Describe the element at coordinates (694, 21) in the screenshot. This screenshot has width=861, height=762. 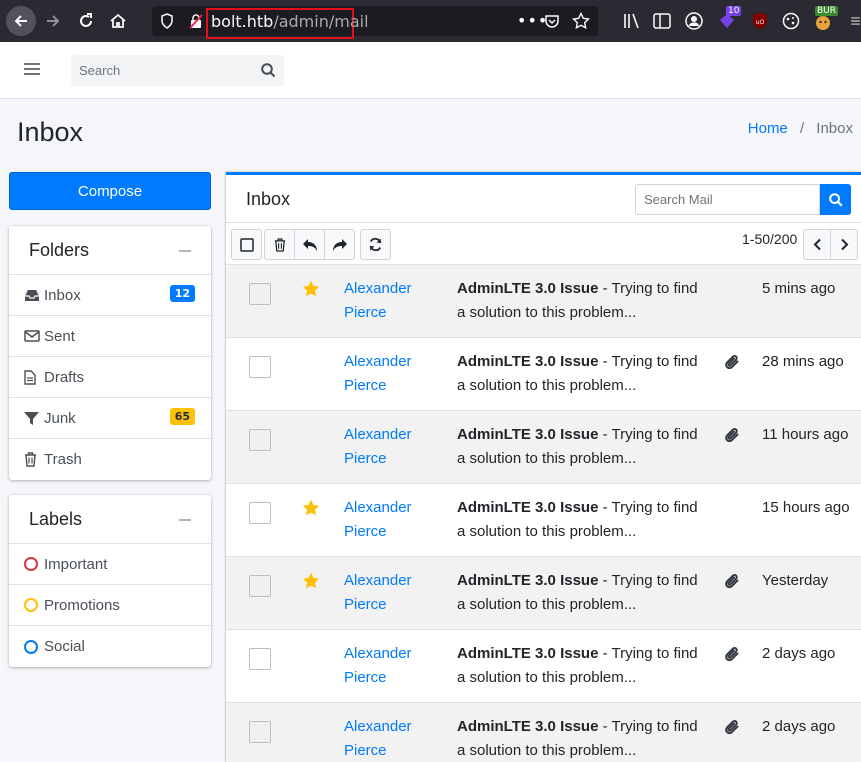
I see `account-icon` at that location.